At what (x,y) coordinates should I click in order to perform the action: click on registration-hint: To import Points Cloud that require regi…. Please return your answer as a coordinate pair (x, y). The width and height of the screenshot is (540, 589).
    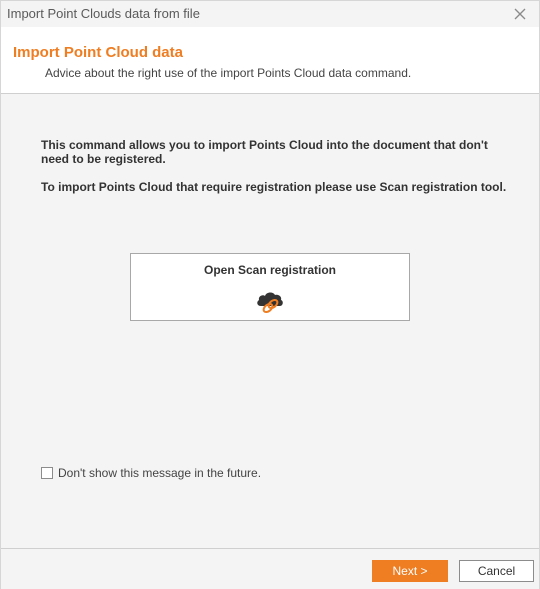
    Looking at the image, I should click on (274, 187).